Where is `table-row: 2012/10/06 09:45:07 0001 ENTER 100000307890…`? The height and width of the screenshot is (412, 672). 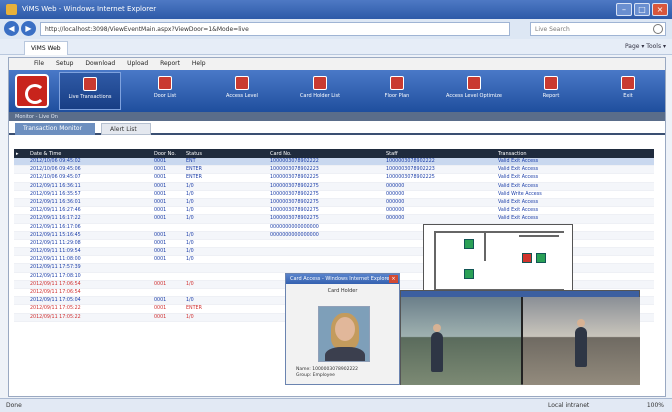
table-row: 2012/10/06 09:45:07 0001 ENTER 100000307890… is located at coordinates (334, 178).